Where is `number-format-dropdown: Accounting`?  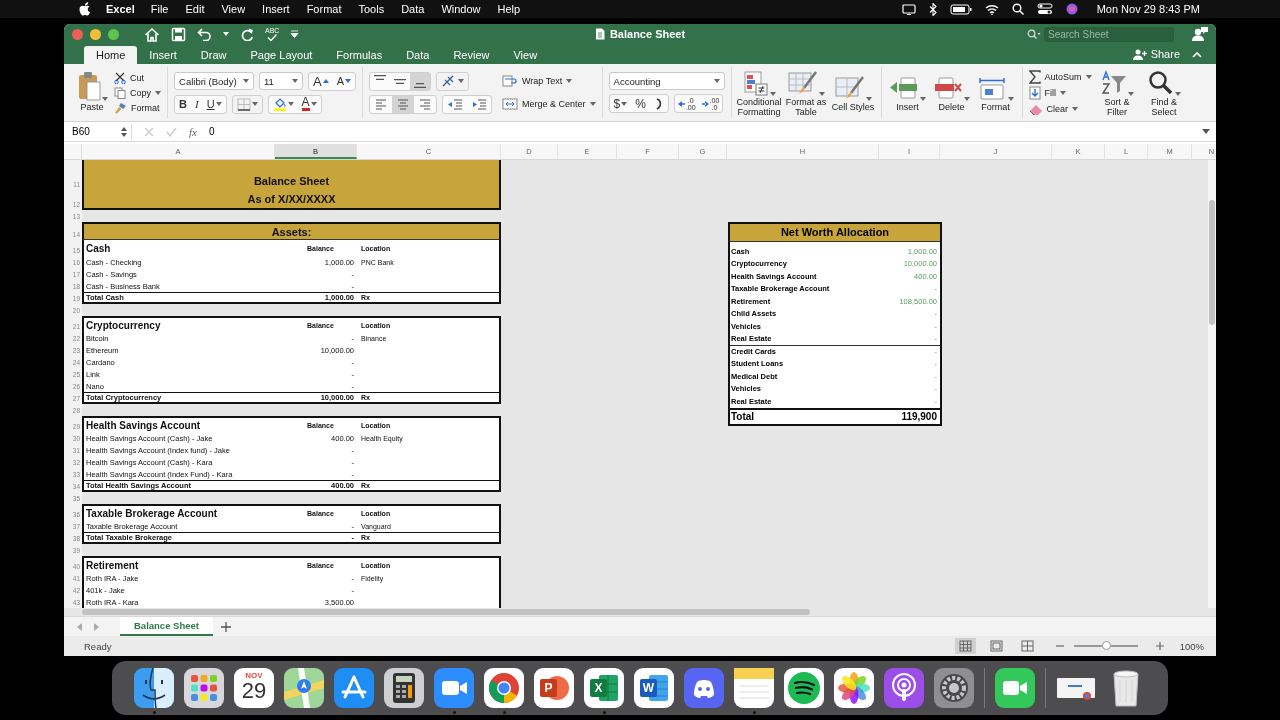
number-format-dropdown: Accounting is located at coordinates (666, 81).